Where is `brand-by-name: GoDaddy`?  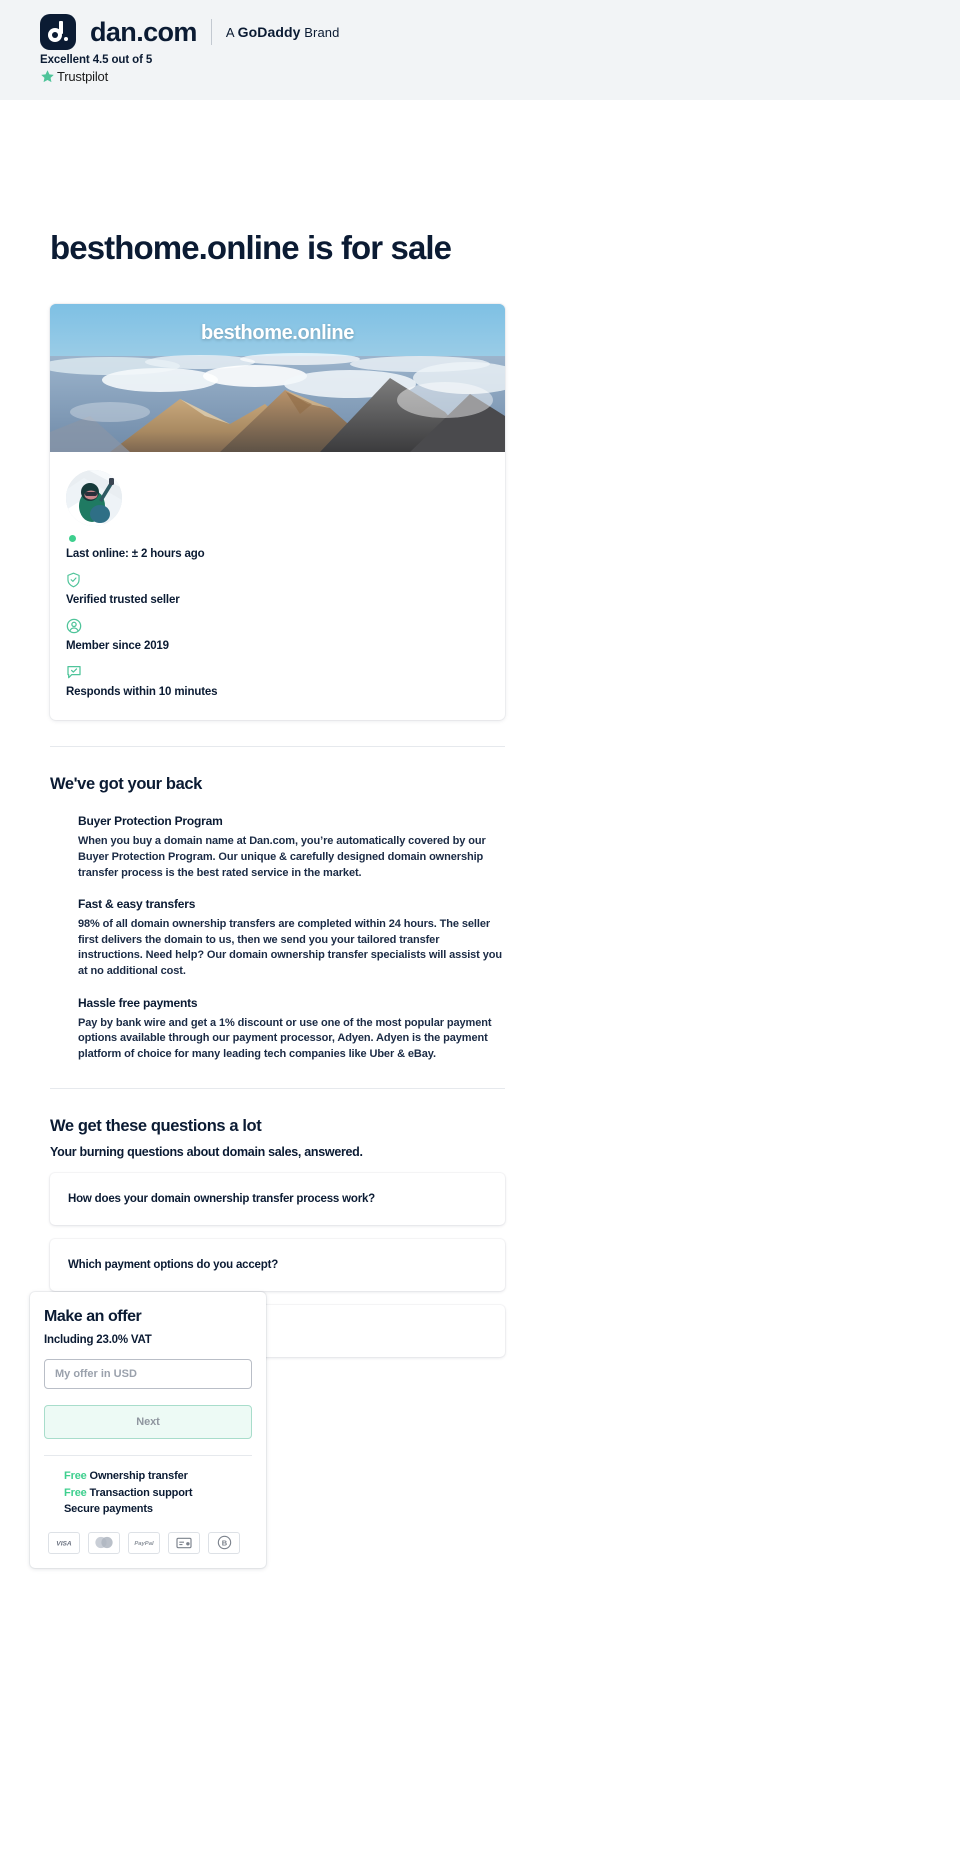
brand-by-name: GoDaddy is located at coordinates (269, 32).